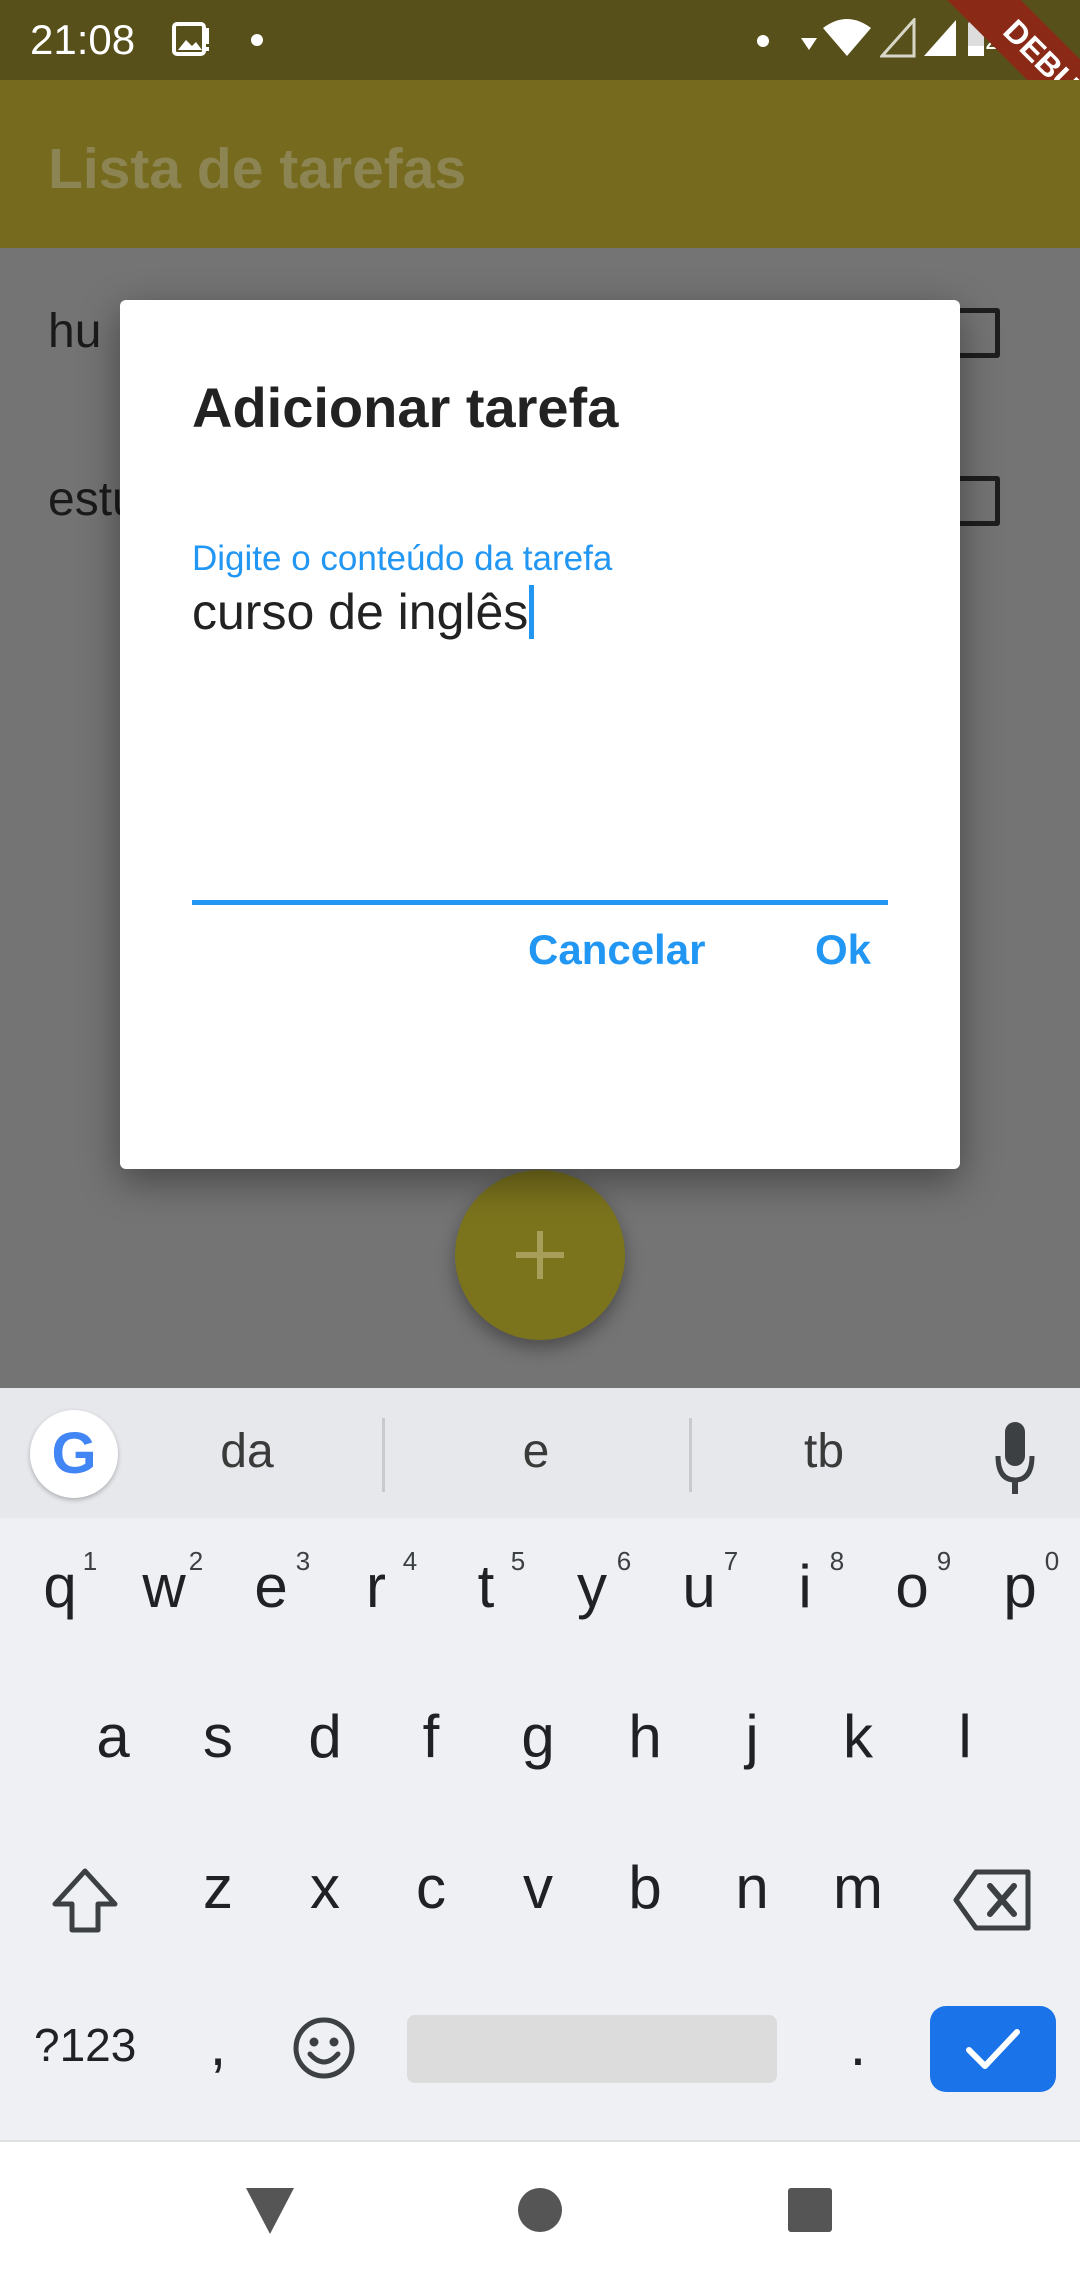 The height and width of the screenshot is (2282, 1080). I want to click on dialog-title: Adicionar tarefa, so click(405, 407).